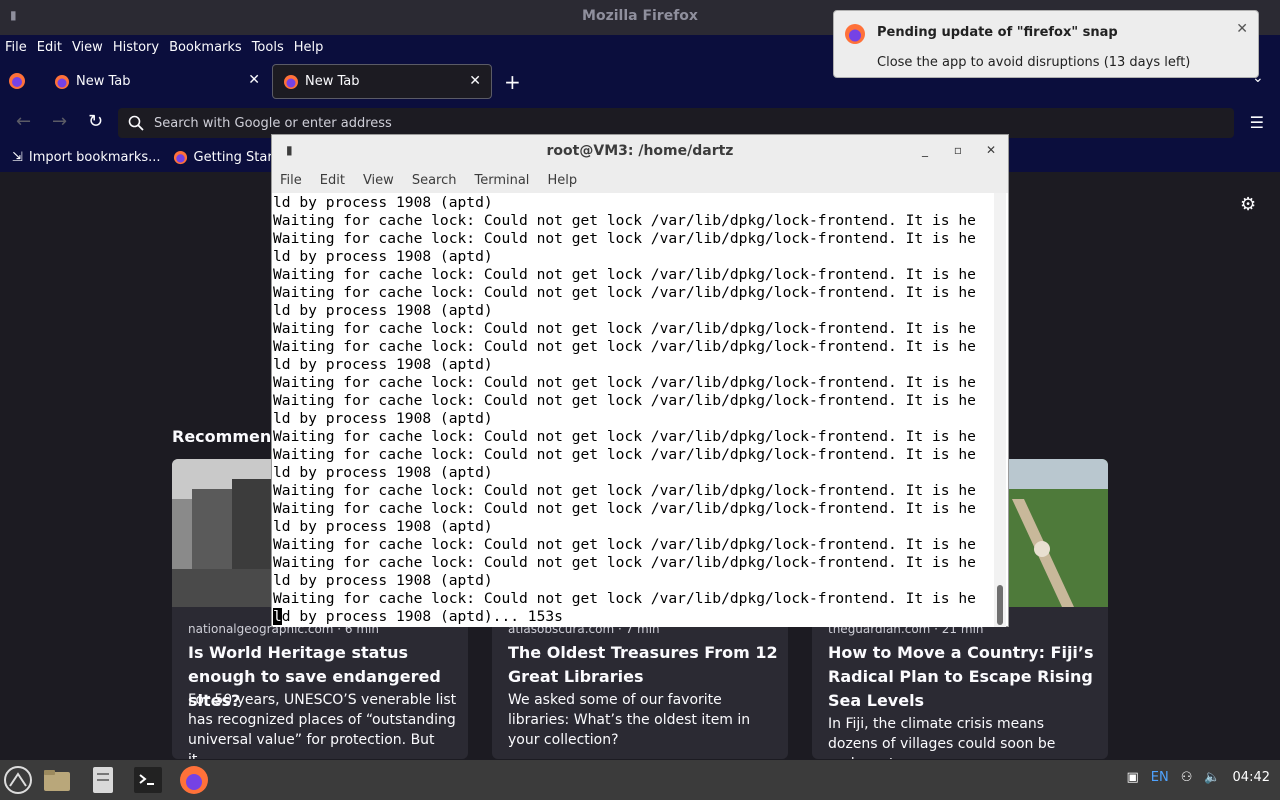 The image size is (1280, 800). I want to click on new-tab-plus-icon: +, so click(512, 82).